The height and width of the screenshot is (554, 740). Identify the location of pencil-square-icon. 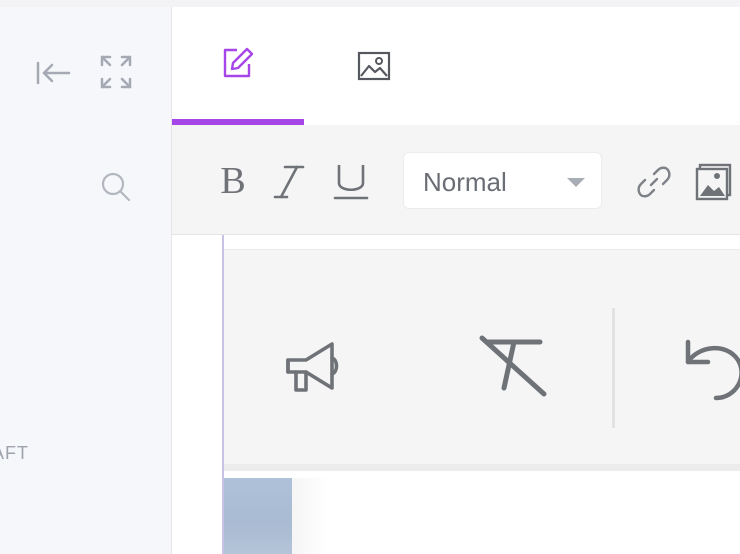
(238, 63).